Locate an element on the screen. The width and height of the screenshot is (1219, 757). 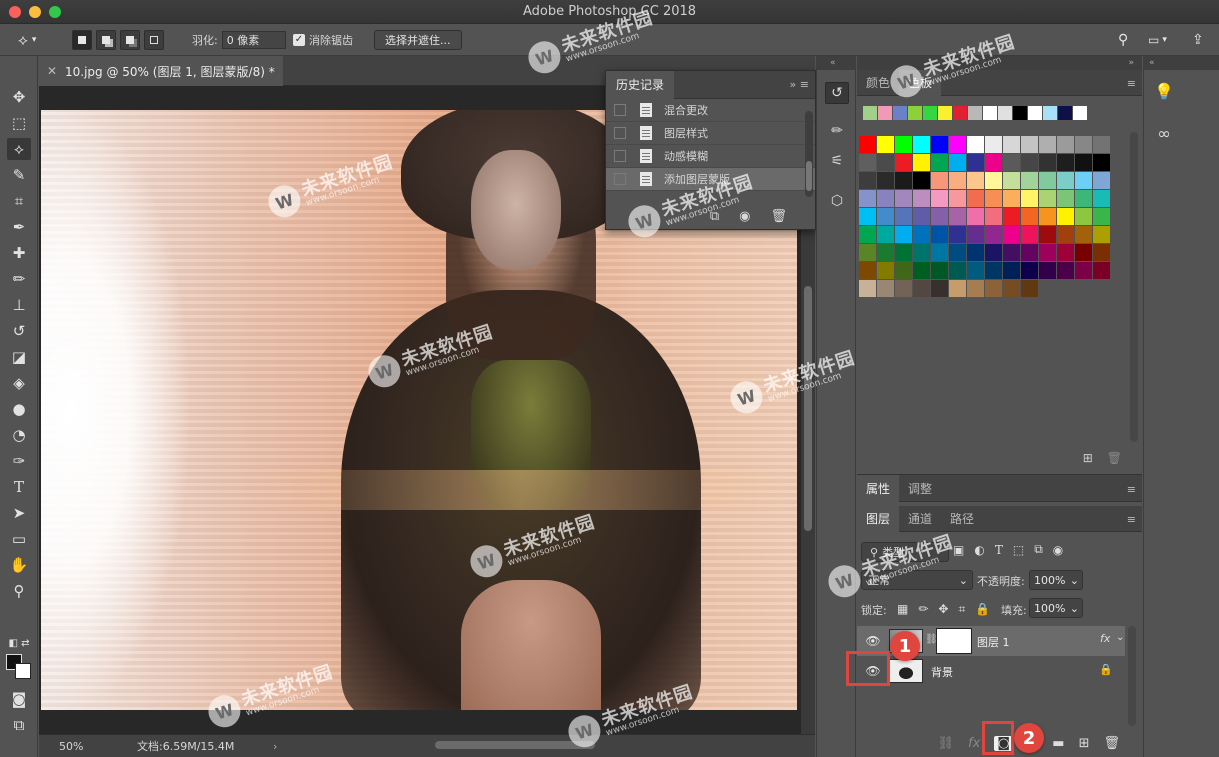
lock-image-icon: ✏ is located at coordinates (923, 609).